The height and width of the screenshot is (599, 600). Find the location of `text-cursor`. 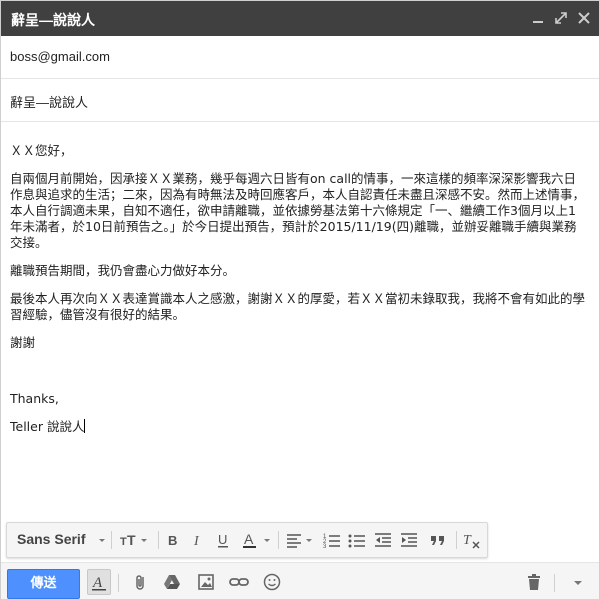

text-cursor is located at coordinates (85, 426).